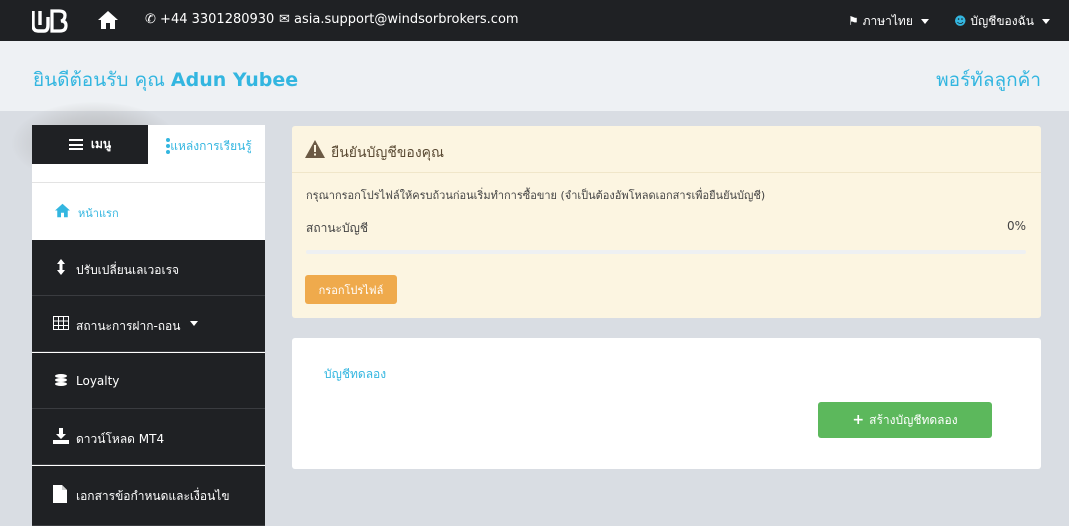  What do you see at coordinates (284, 19) in the screenshot?
I see `envelope-icon: ✉` at bounding box center [284, 19].